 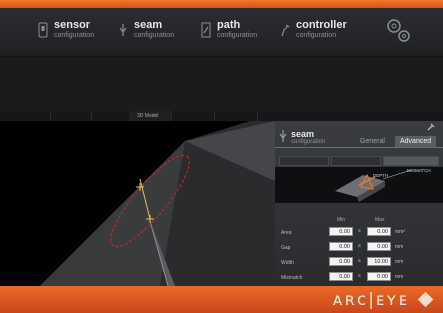 I want to click on arceye-logo: ᴀʀᴄ|ᴇʏᴇ, so click(x=370, y=300).